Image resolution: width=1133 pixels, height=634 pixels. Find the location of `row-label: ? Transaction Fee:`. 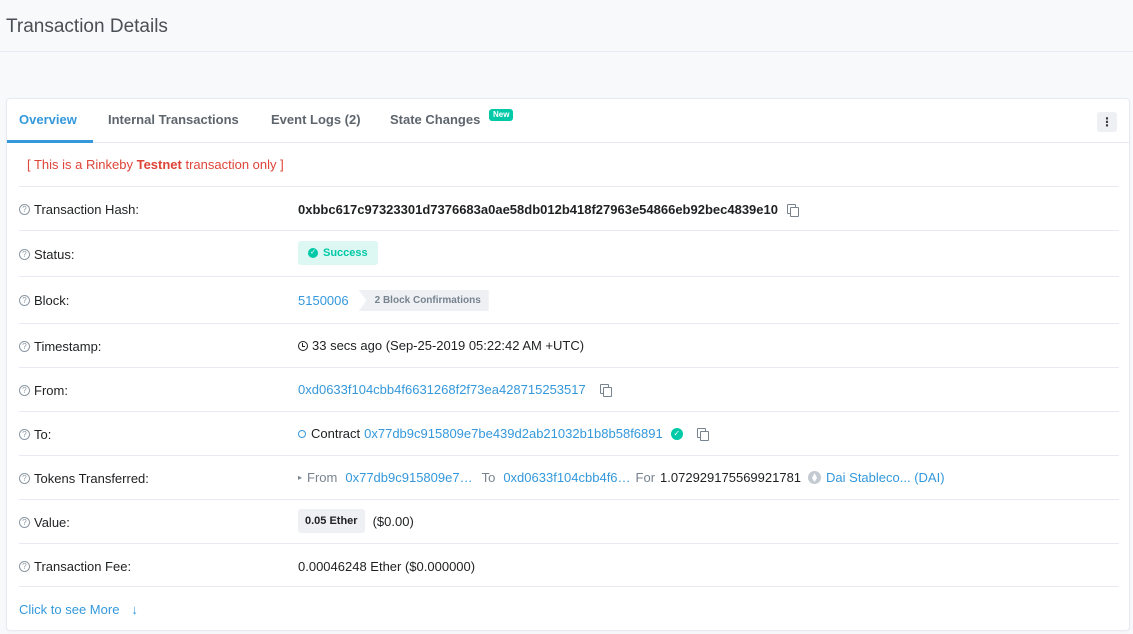

row-label: ? Transaction Fee: is located at coordinates (75, 566).